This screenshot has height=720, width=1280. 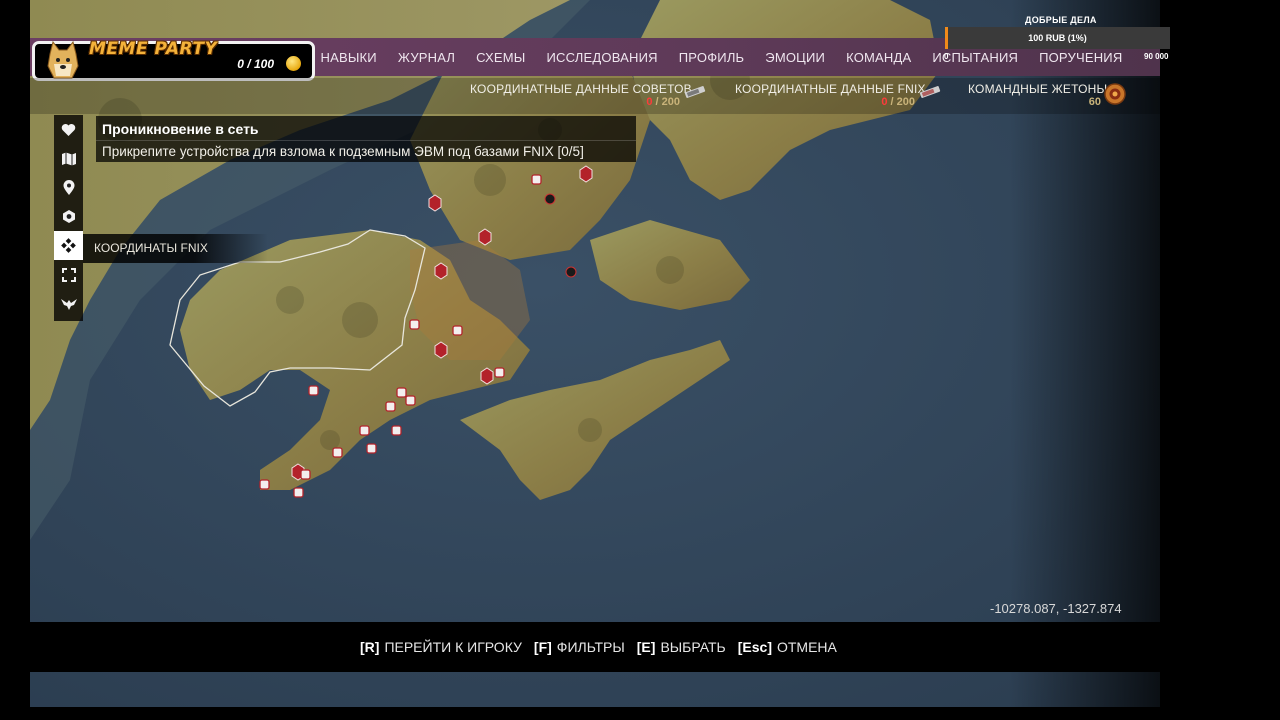 I want to click on bottom-letterbox, so click(x=640, y=713).